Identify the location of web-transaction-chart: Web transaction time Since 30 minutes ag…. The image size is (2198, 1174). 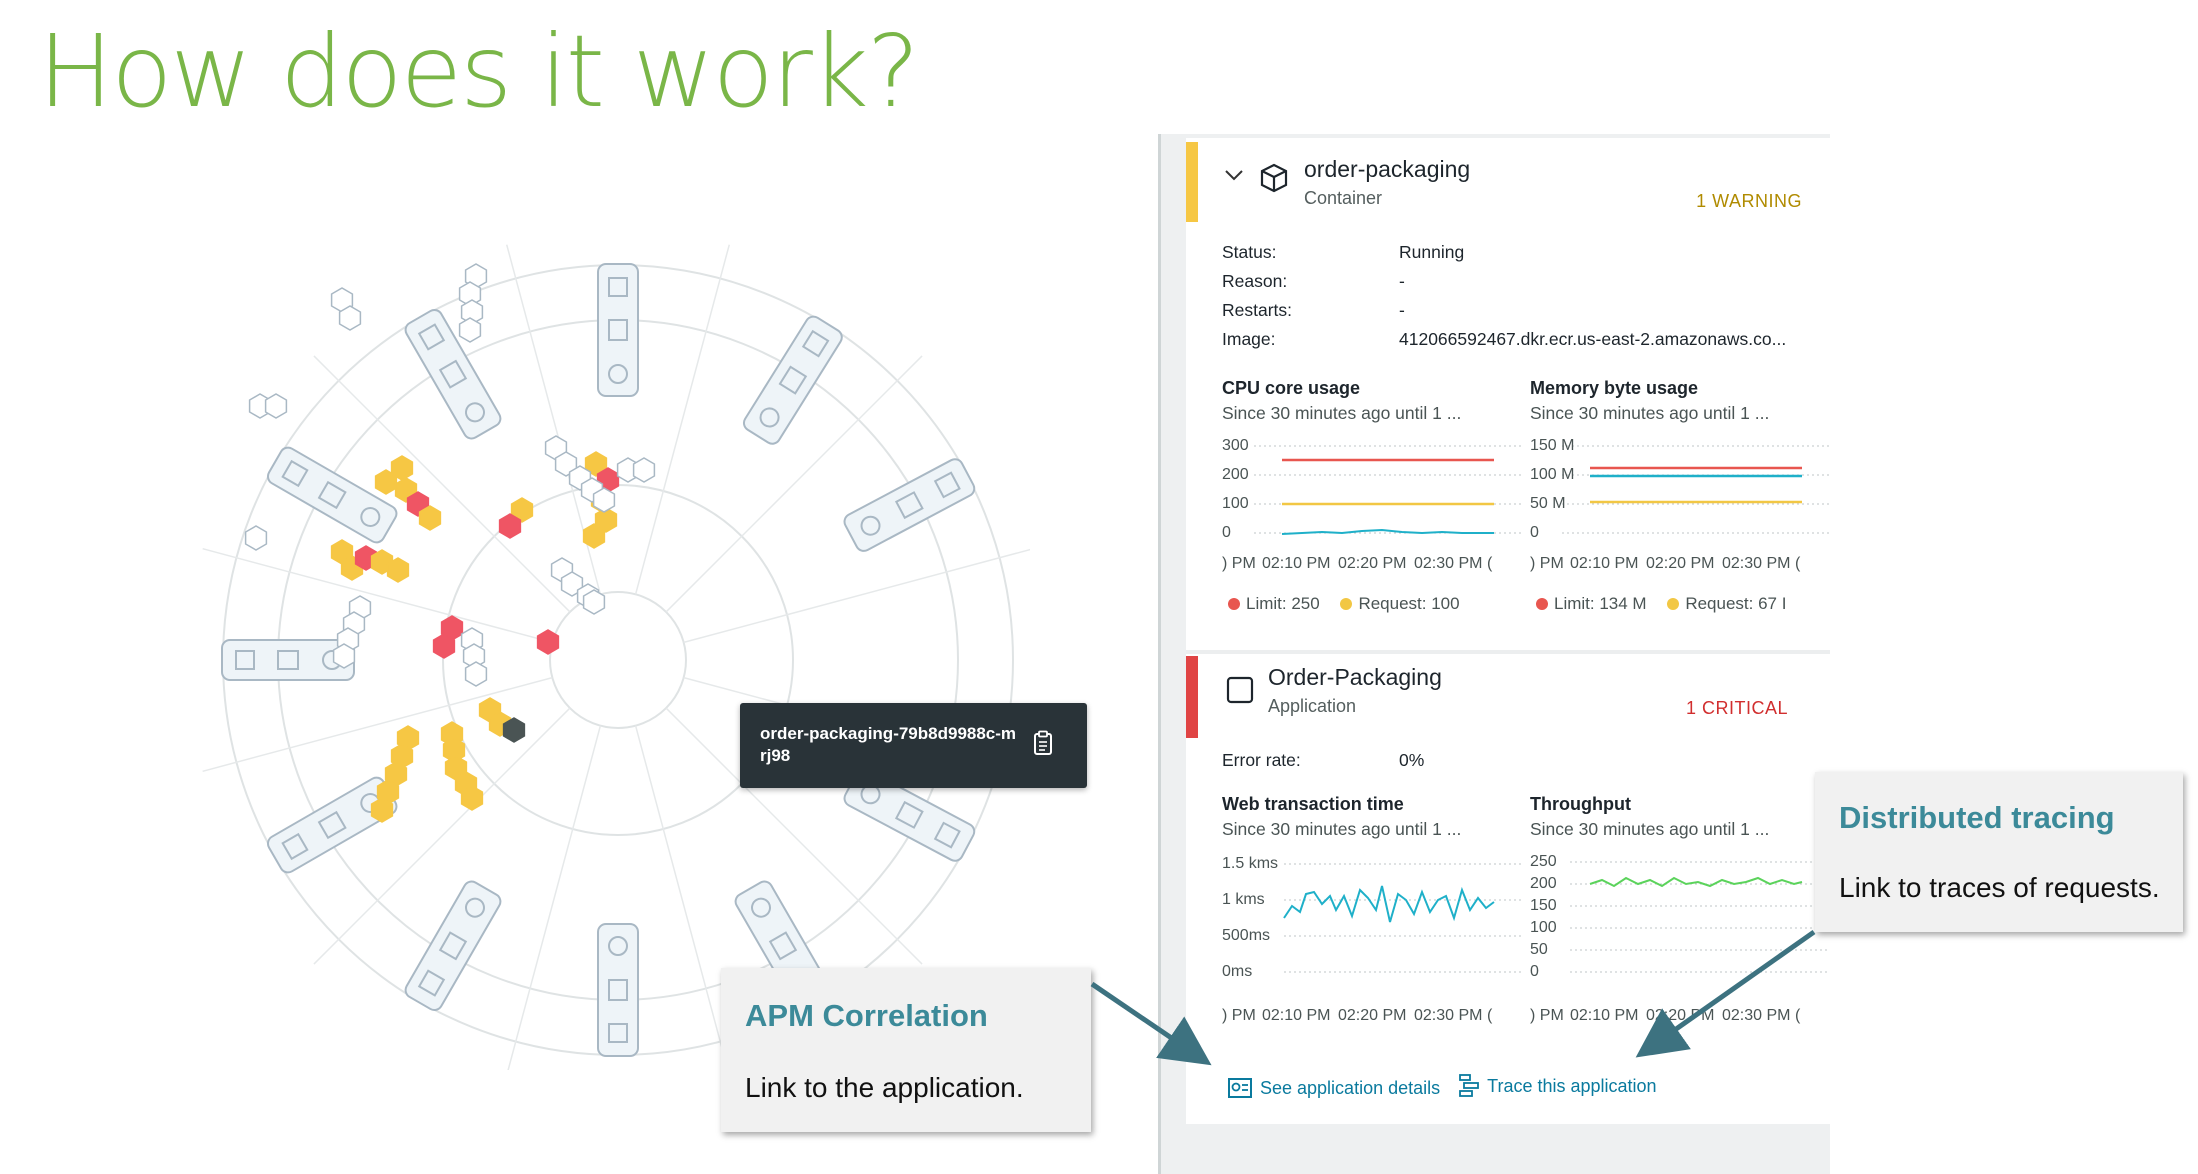
(1372, 912).